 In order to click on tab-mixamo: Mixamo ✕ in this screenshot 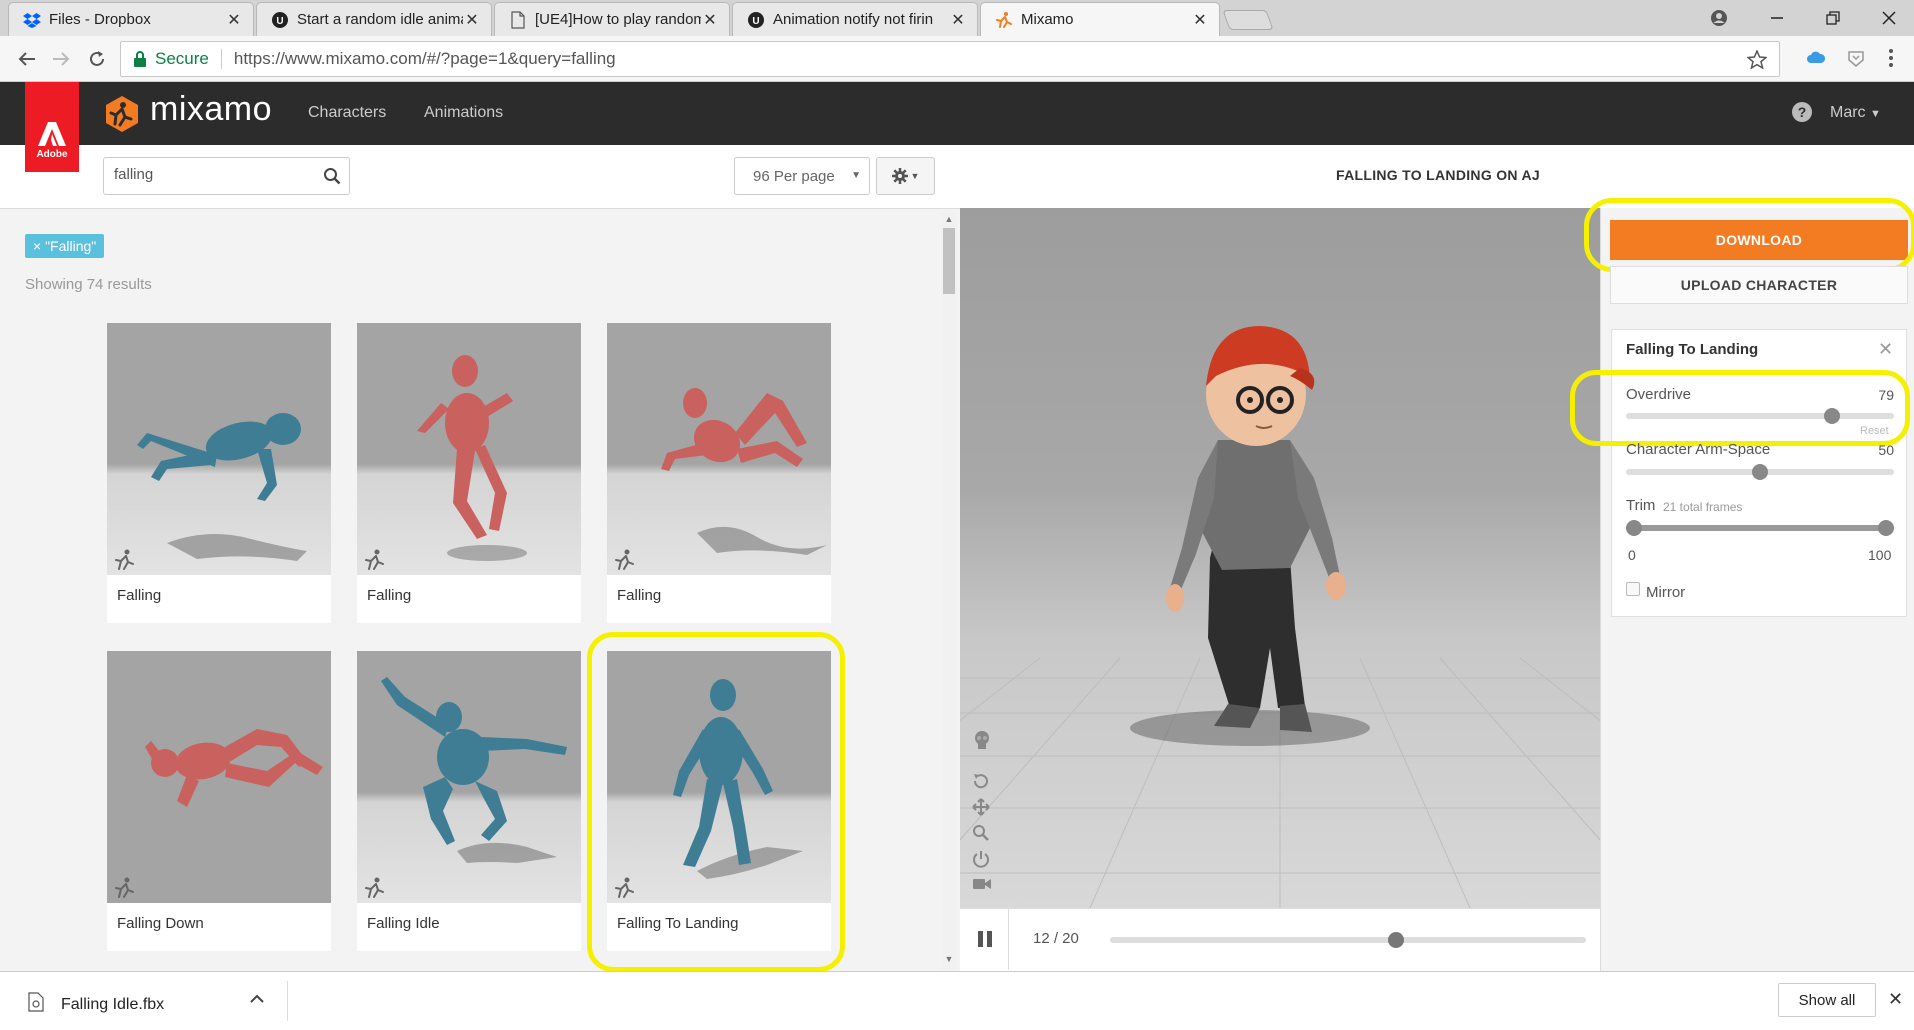, I will do `click(1100, 19)`.